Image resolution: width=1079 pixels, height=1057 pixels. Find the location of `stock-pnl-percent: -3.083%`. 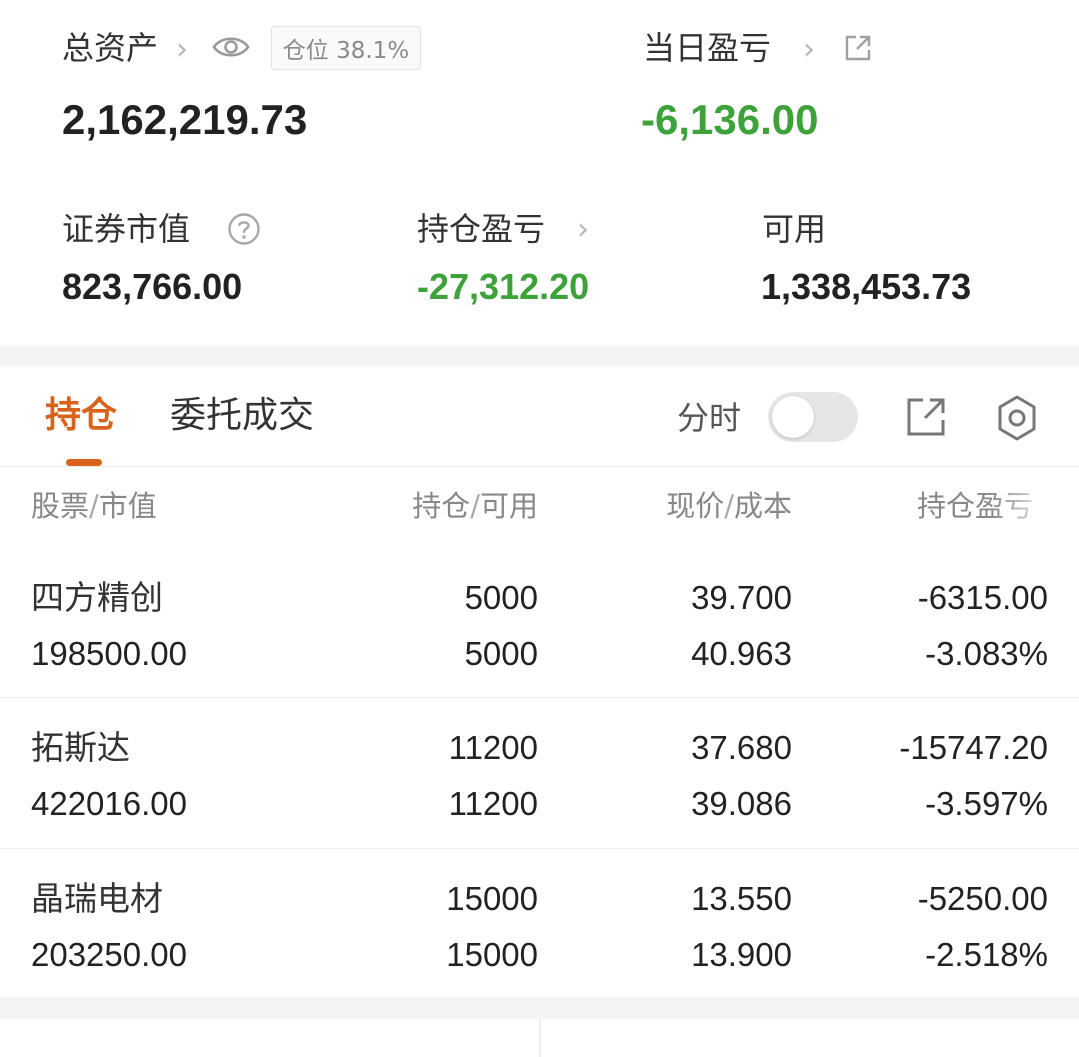

stock-pnl-percent: -3.083% is located at coordinates (986, 653).